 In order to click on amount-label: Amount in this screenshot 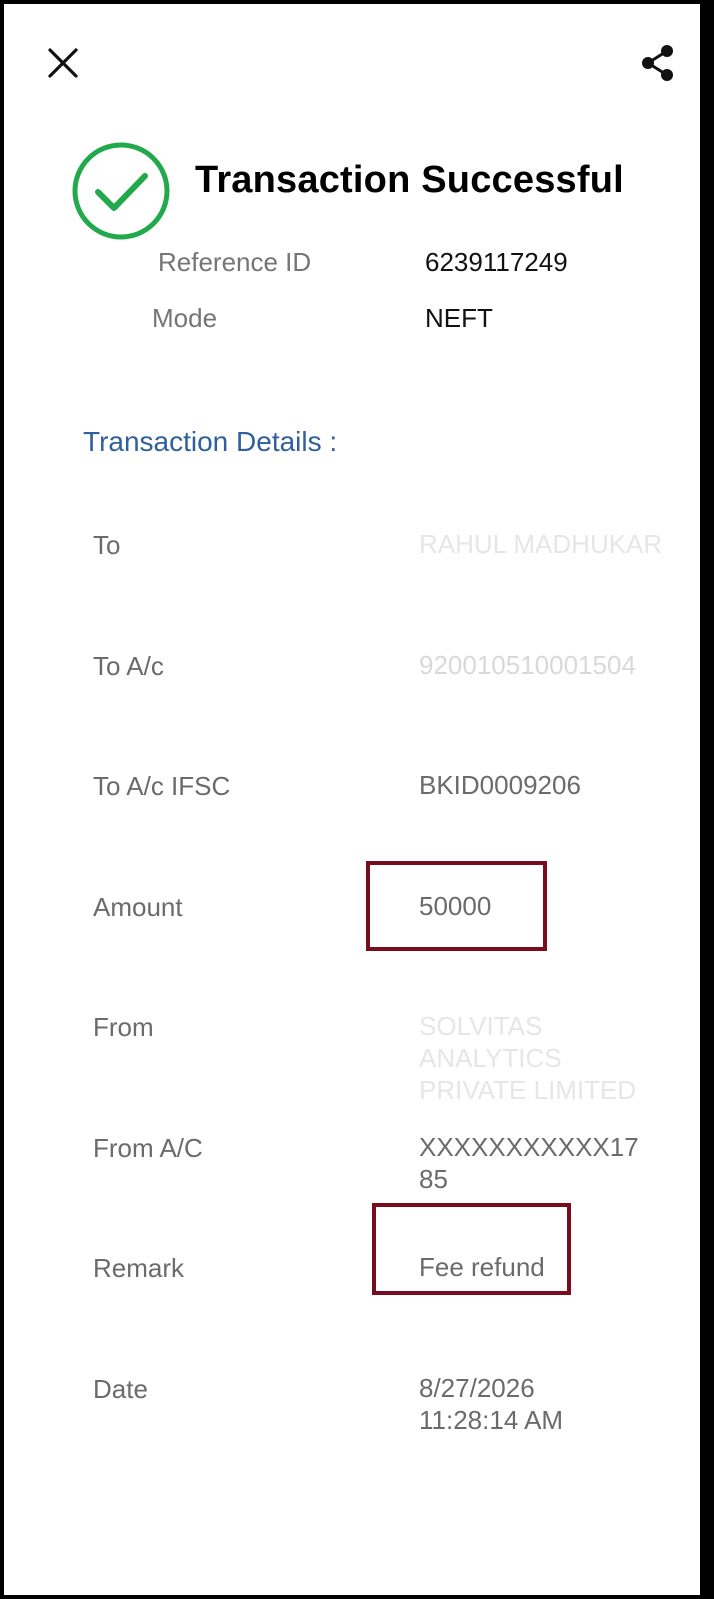, I will do `click(138, 907)`.